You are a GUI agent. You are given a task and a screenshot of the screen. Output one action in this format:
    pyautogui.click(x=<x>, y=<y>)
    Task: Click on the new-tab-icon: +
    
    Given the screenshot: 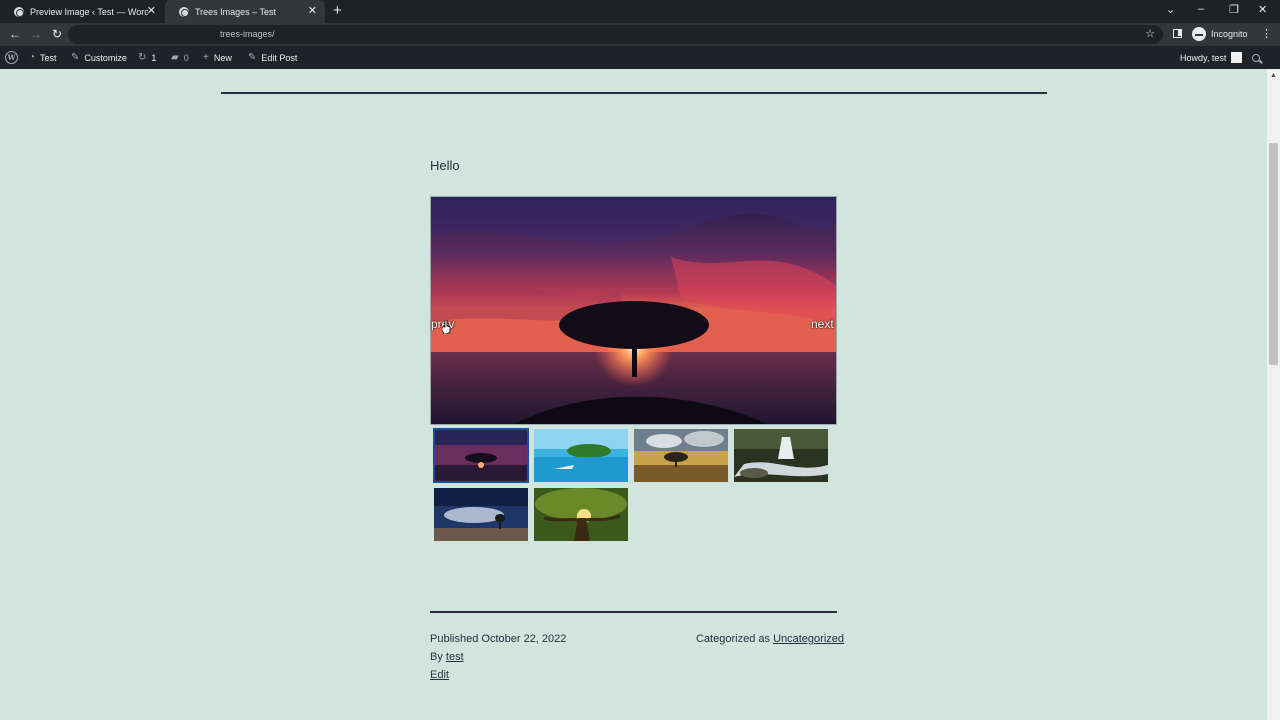 What is the action you would take?
    pyautogui.click(x=337, y=10)
    